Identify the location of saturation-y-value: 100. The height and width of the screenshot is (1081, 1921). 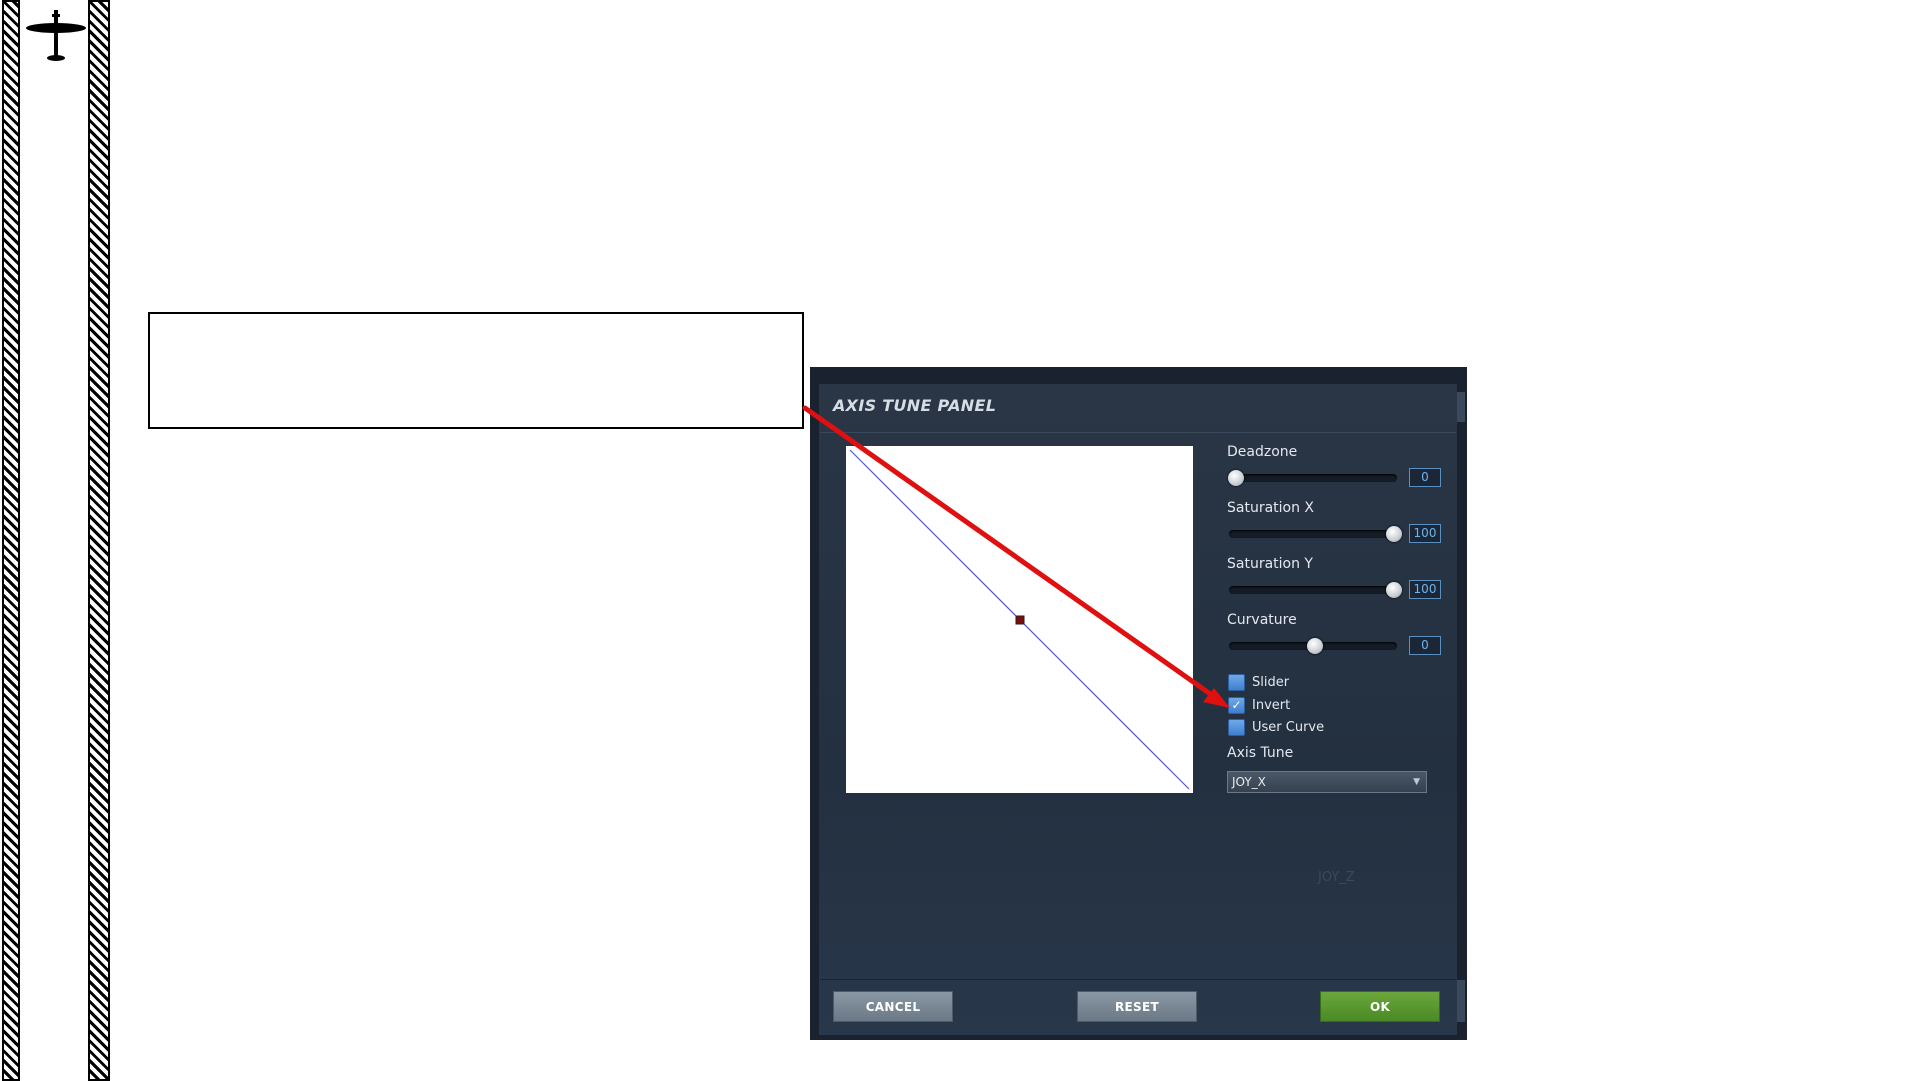
(1425, 589).